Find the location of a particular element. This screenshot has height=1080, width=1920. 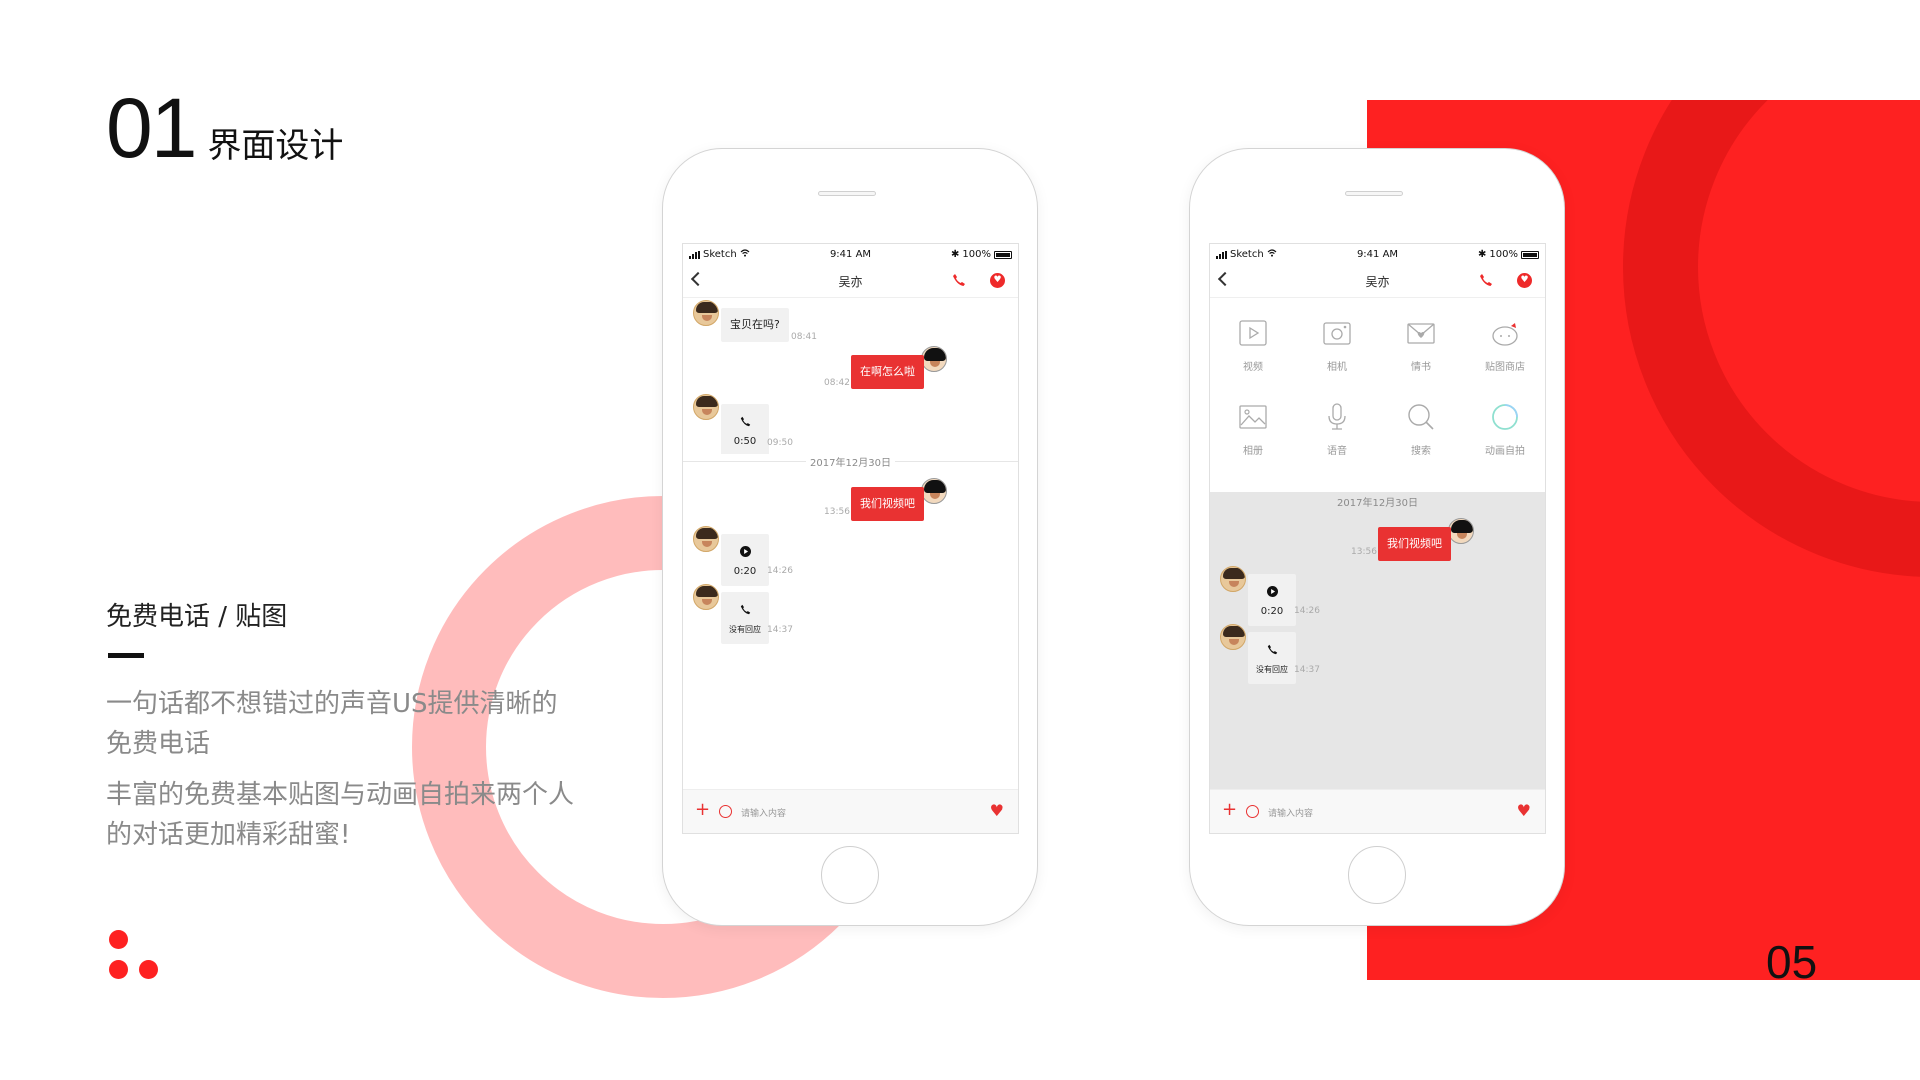

feature-paragraph-2: 丰富的免费基本贴图与动画自拍来两个人的对话更加精彩甜蜜! is located at coordinates (340, 815).